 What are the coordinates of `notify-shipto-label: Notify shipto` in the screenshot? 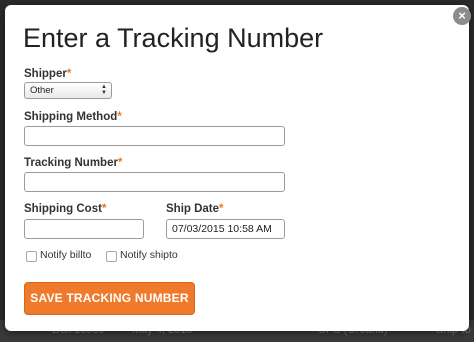 It's located at (149, 255).